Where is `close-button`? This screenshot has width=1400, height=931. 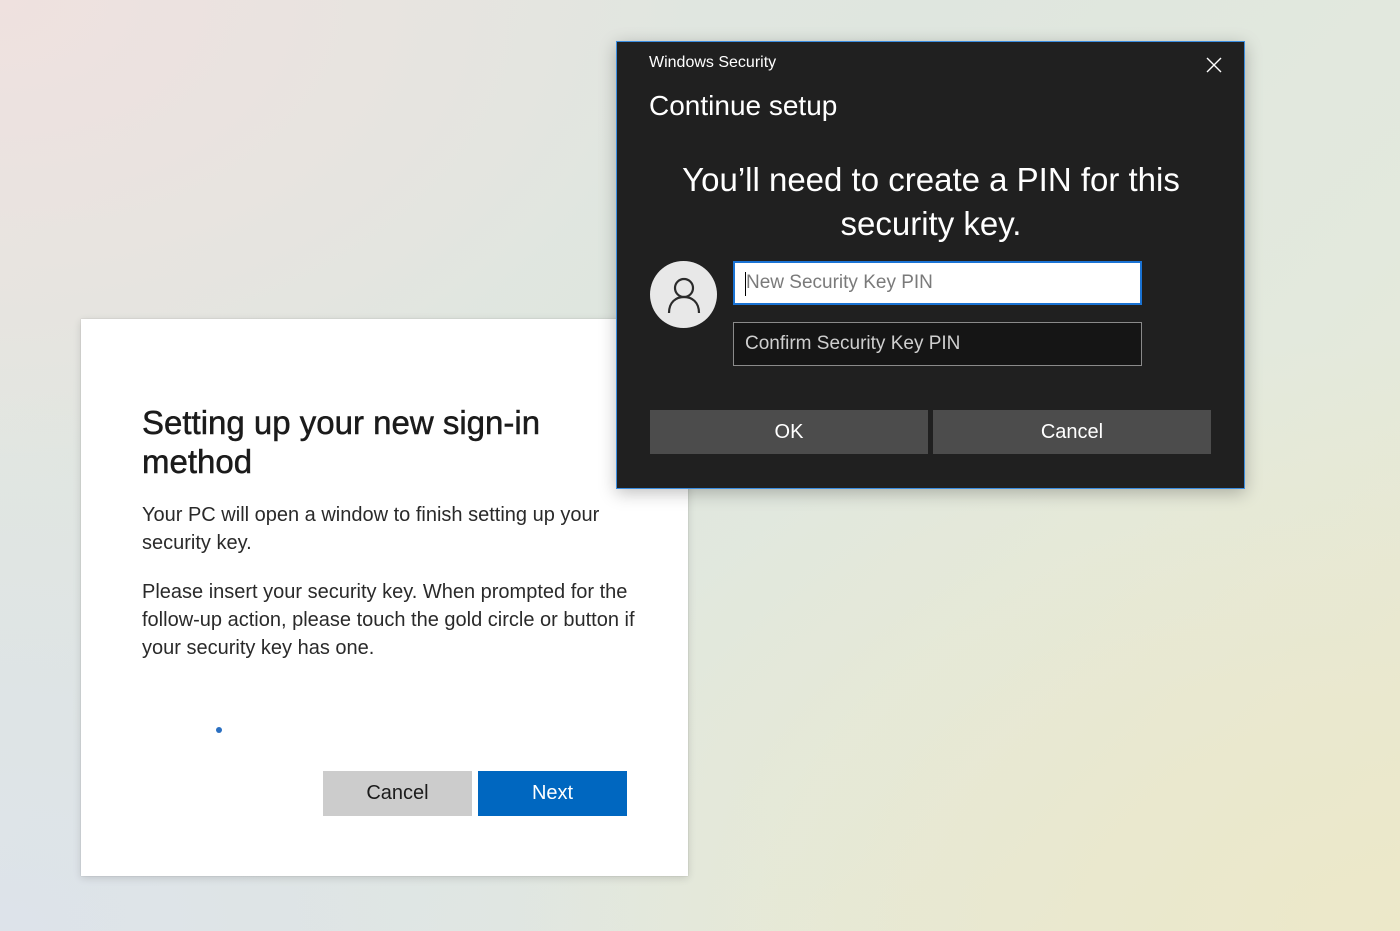 close-button is located at coordinates (1214, 65).